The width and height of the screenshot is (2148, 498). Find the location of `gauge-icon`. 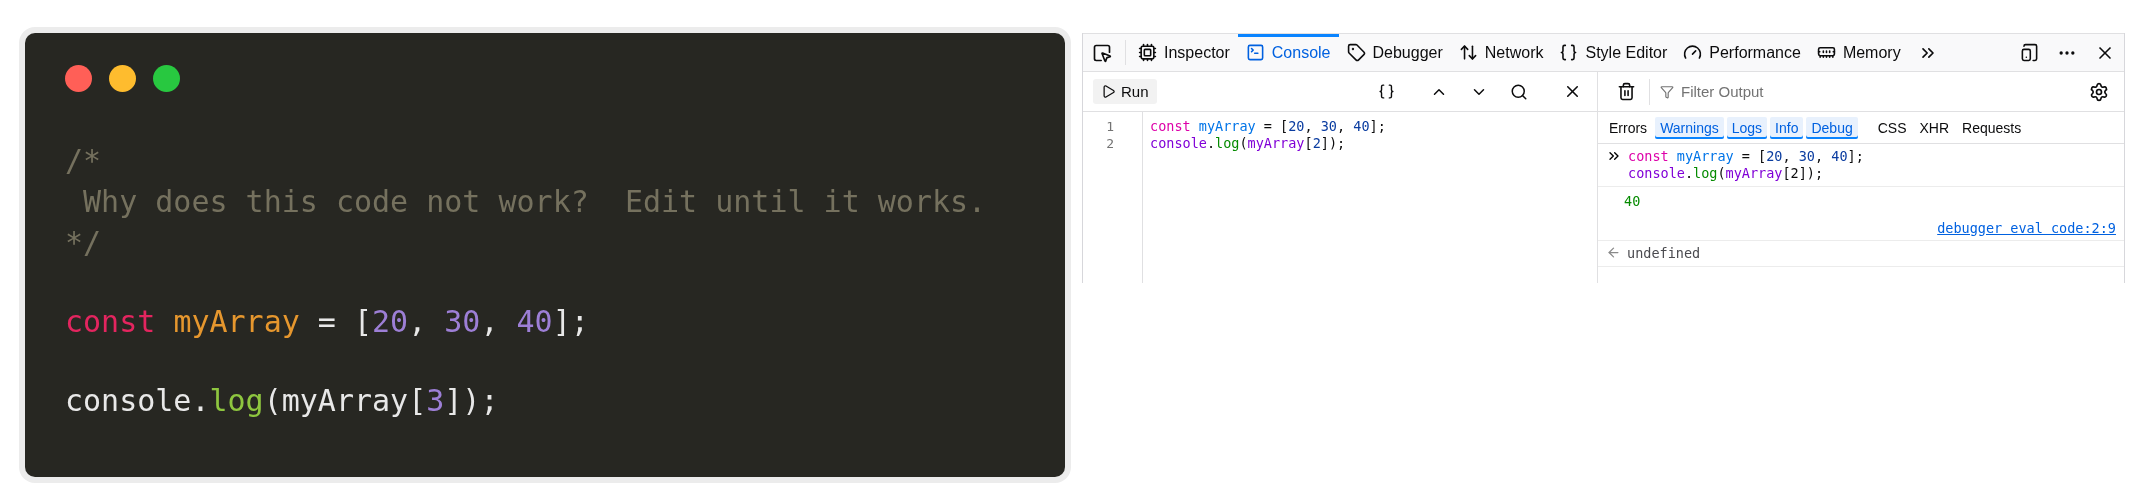

gauge-icon is located at coordinates (1693, 52).